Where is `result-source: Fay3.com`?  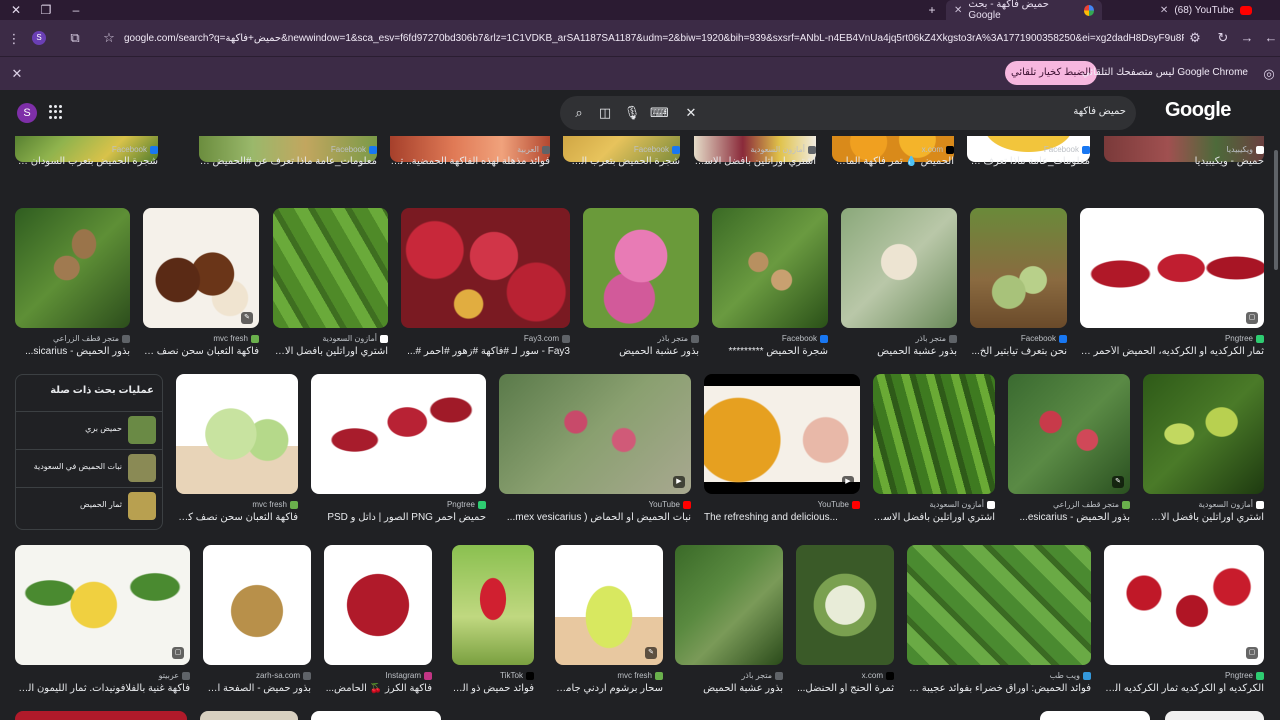
result-source: Fay3.com is located at coordinates (547, 338).